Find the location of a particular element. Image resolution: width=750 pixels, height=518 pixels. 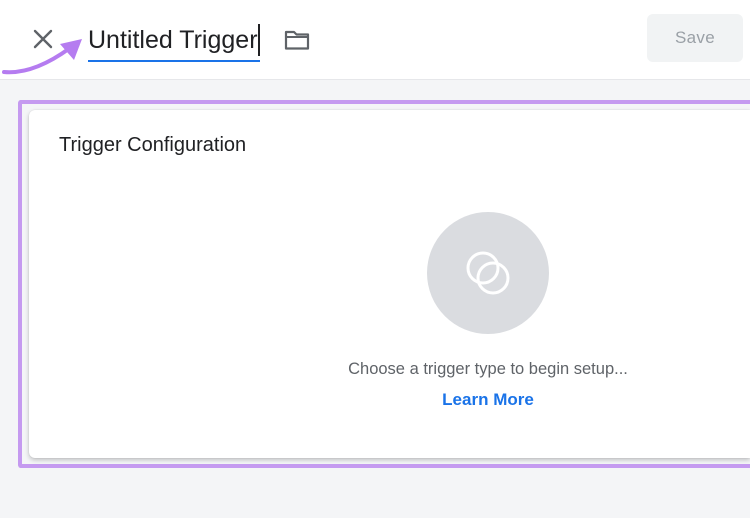

text-caret is located at coordinates (259, 40).